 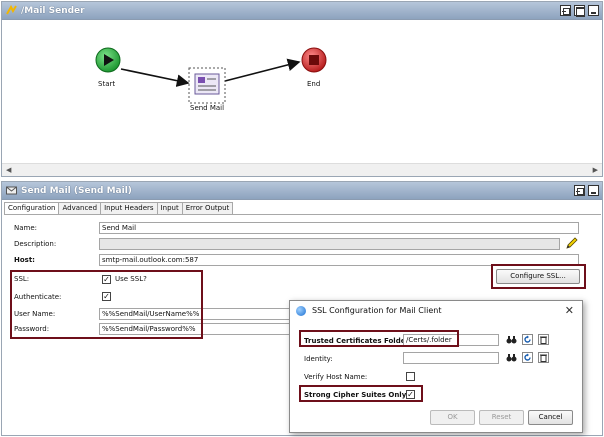 What do you see at coordinates (579, 11) in the screenshot?
I see `maximize-icon` at bounding box center [579, 11].